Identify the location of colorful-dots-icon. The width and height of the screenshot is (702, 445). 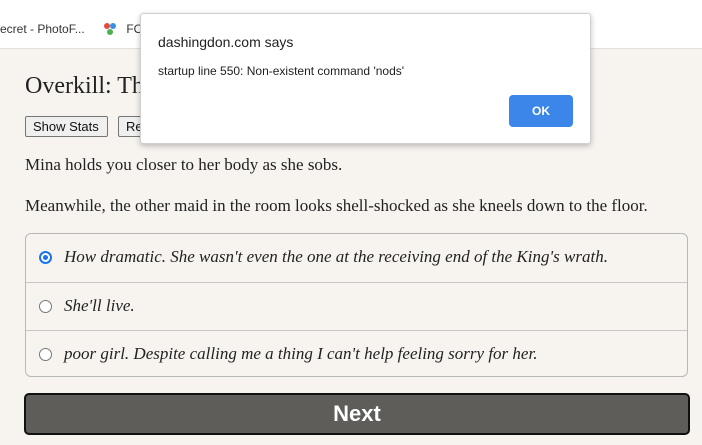
(110, 29).